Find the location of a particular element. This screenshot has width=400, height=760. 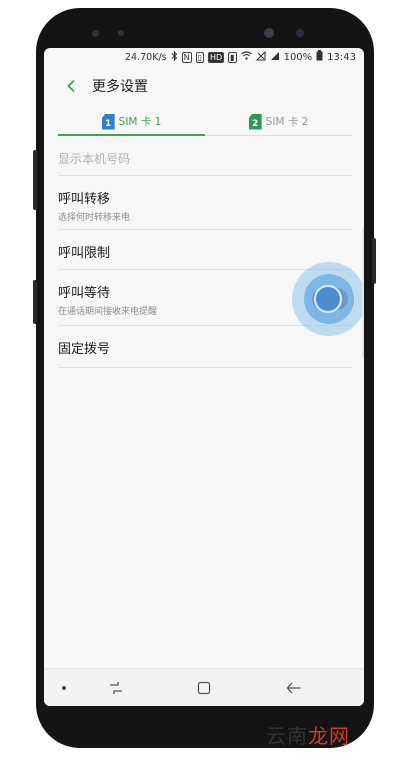

sim-tabs: 1 SIM 卡 1 2 SIM 卡 2 is located at coordinates (205, 122).